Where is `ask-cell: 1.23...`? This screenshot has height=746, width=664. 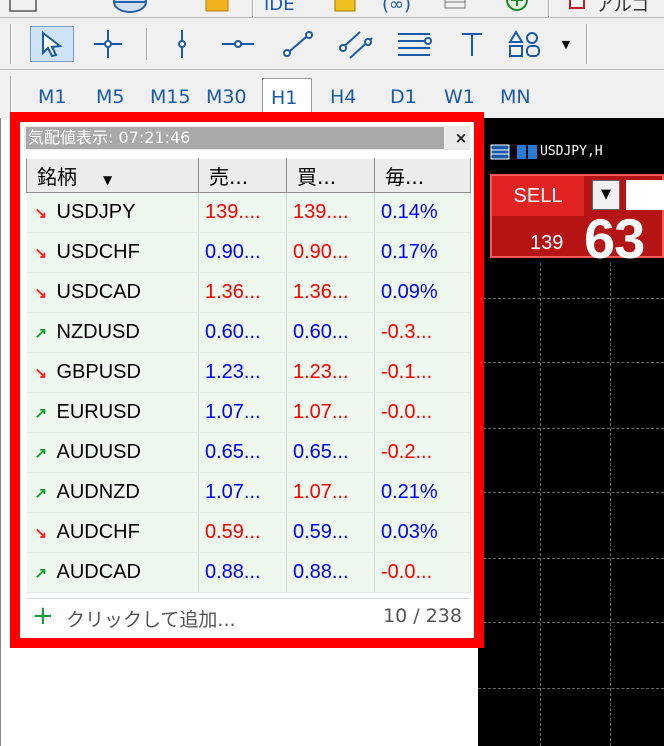 ask-cell: 1.23... is located at coordinates (330, 372).